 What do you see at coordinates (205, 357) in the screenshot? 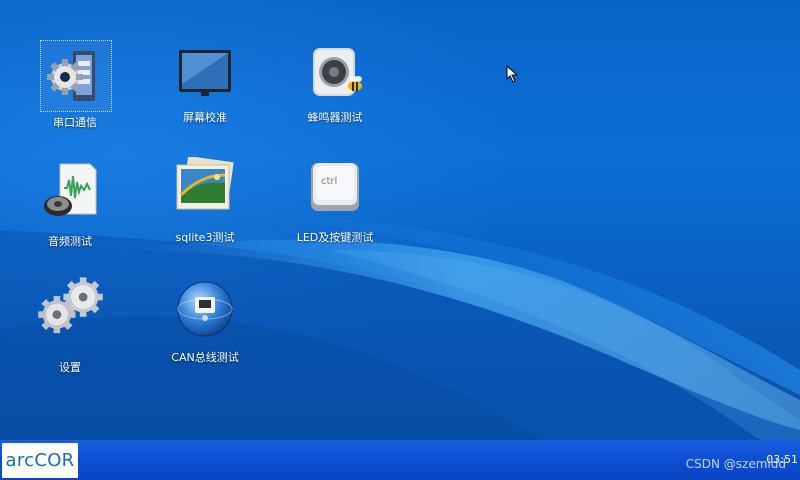
I see `icon-label: CAN总线测试` at bounding box center [205, 357].